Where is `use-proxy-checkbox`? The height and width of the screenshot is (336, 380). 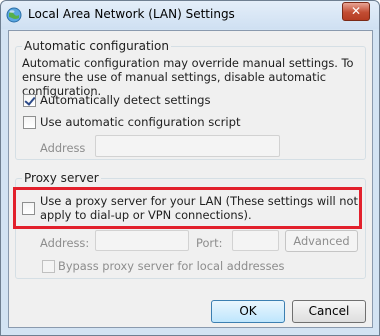
use-proxy-checkbox is located at coordinates (28, 208).